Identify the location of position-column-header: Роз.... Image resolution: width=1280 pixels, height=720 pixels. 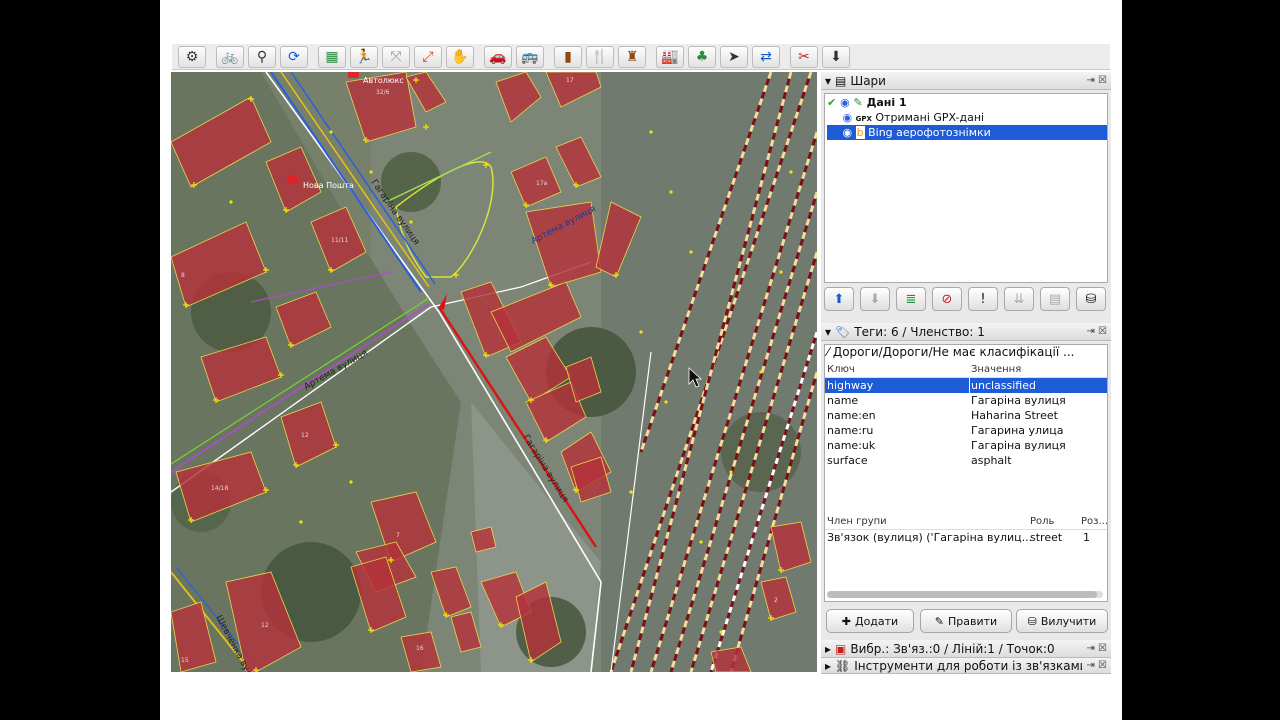
(1094, 521).